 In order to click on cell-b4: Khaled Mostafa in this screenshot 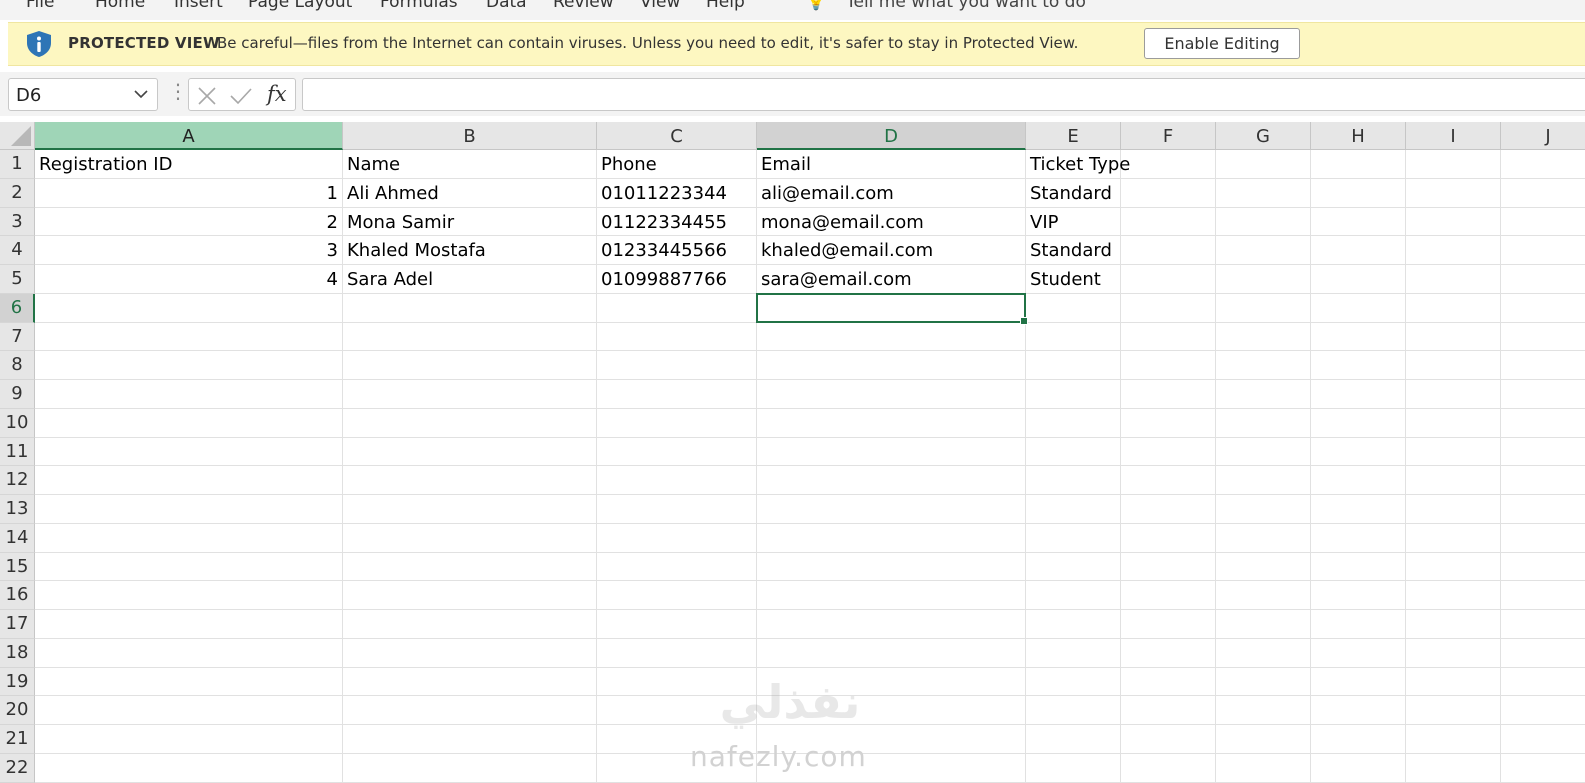, I will do `click(470, 250)`.